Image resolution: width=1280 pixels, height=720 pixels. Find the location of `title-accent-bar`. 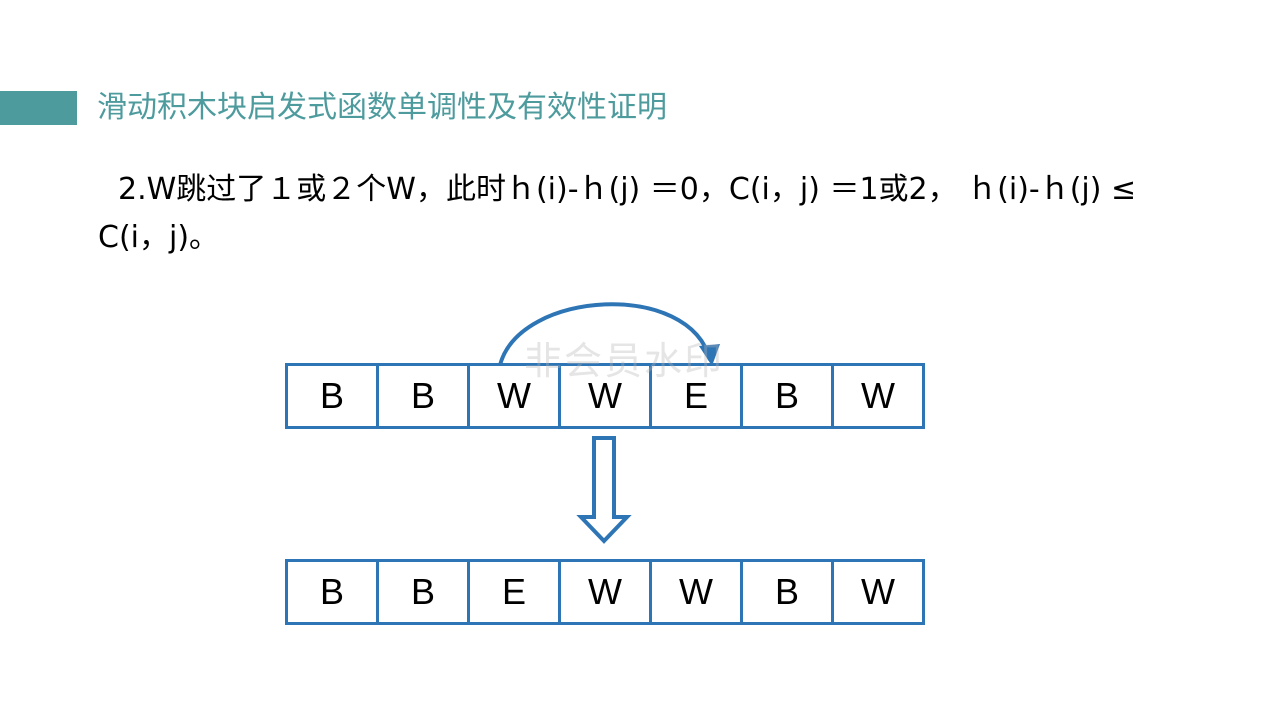

title-accent-bar is located at coordinates (38, 108).